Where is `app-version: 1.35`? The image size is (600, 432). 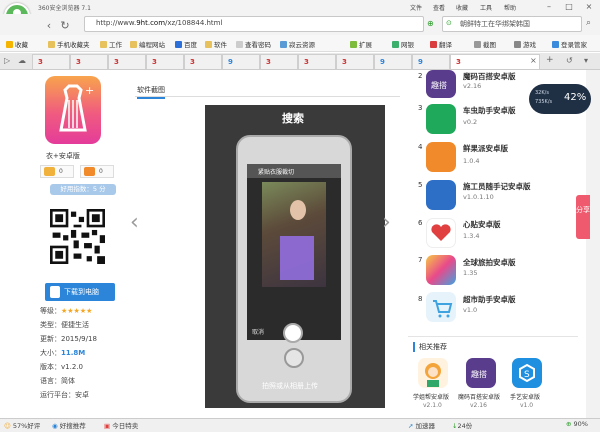 app-version: 1.35 is located at coordinates (470, 273).